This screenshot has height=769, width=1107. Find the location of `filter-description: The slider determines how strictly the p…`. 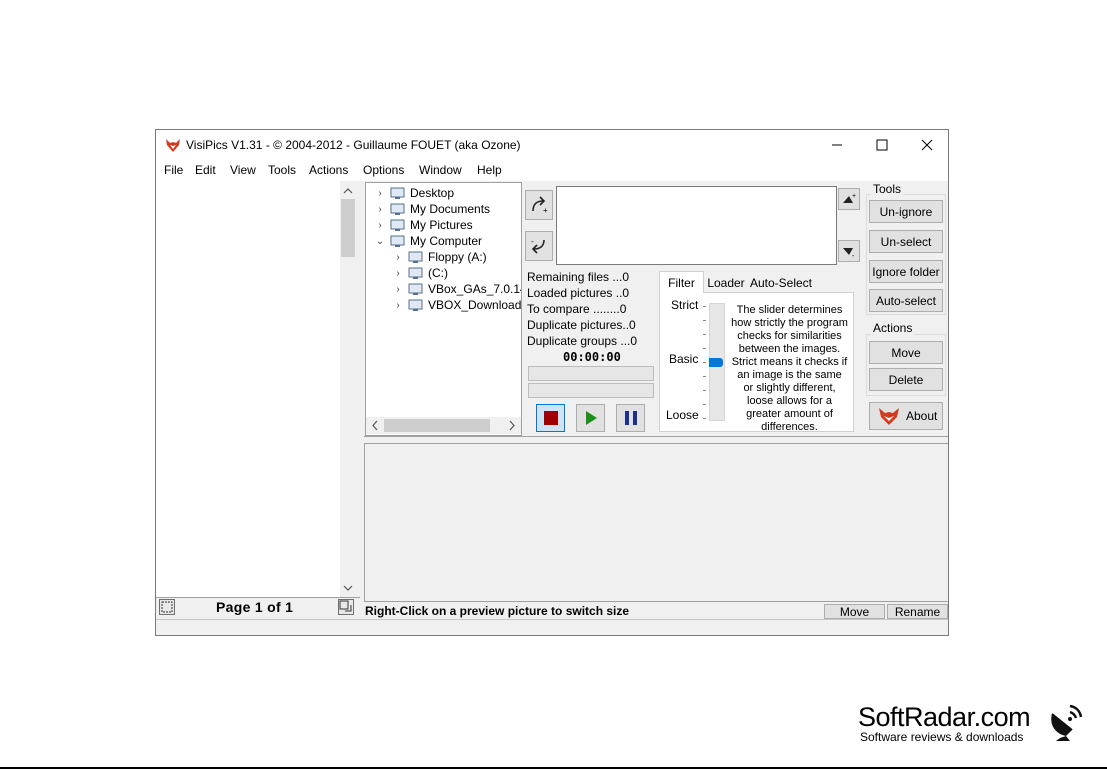

filter-description: The slider determines how strictly the p… is located at coordinates (789, 368).